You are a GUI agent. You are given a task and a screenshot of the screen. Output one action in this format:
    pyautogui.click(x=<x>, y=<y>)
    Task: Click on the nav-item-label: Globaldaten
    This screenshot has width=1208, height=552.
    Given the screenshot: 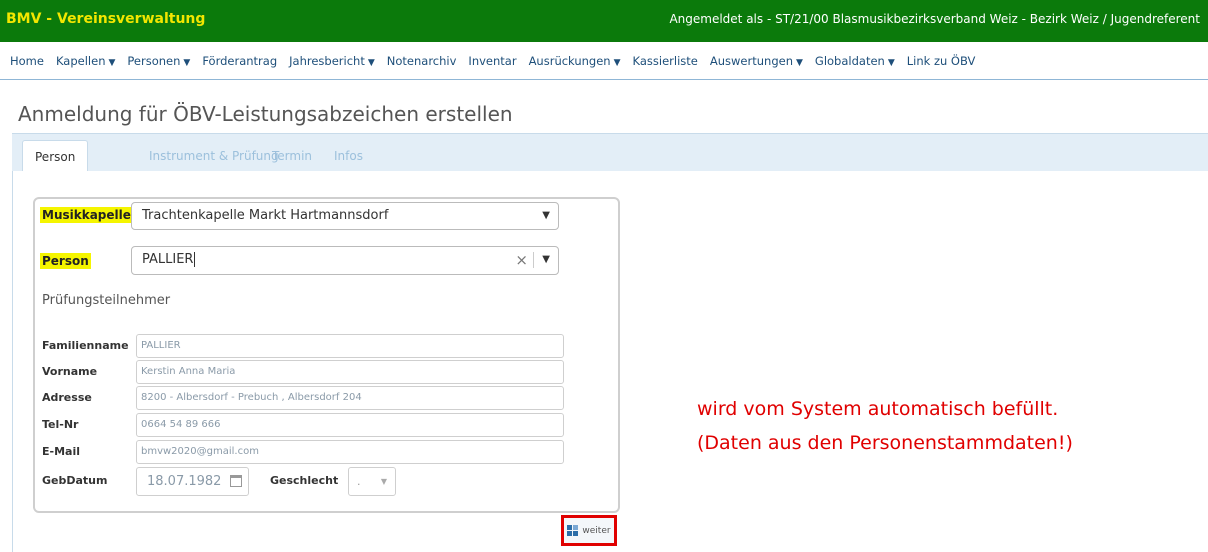 What is the action you would take?
    pyautogui.click(x=849, y=61)
    